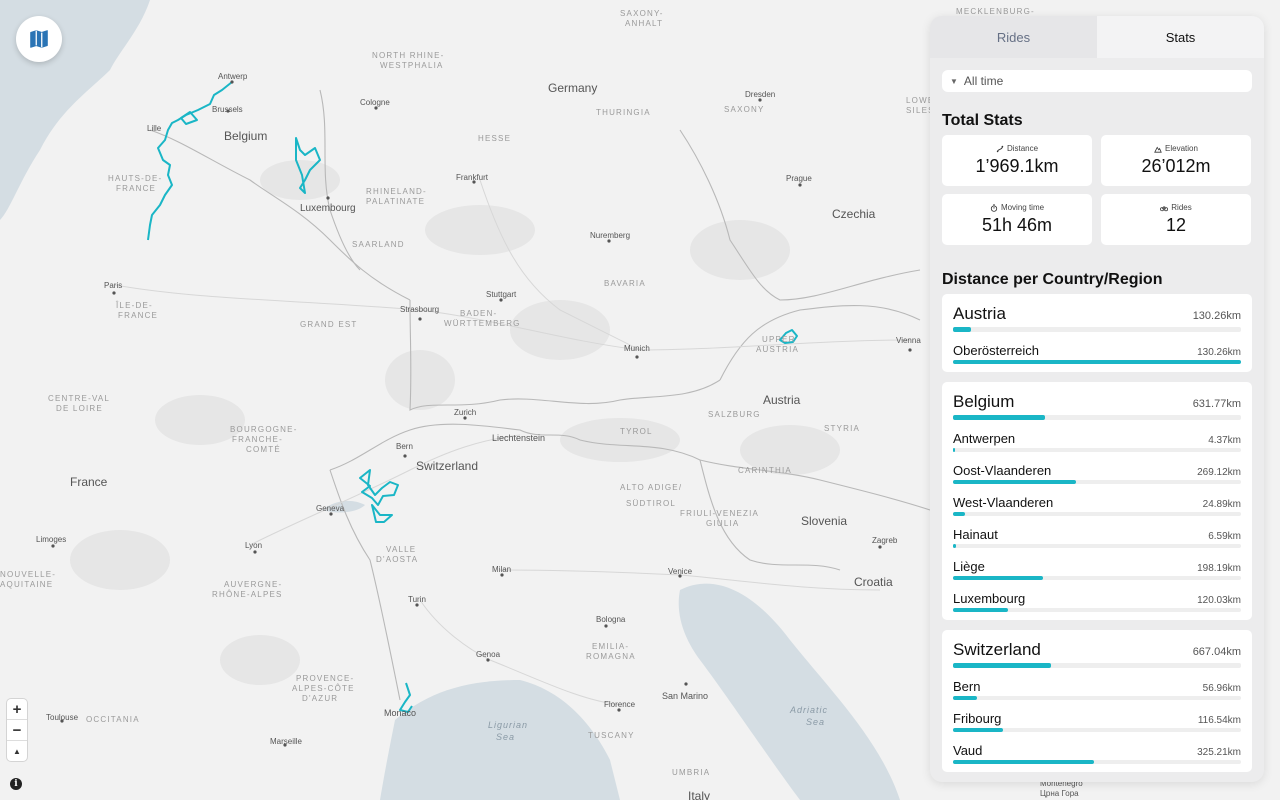 The image size is (1280, 800). What do you see at coordinates (744, 109) in the screenshot?
I see `svg-text: SAXONY` at bounding box center [744, 109].